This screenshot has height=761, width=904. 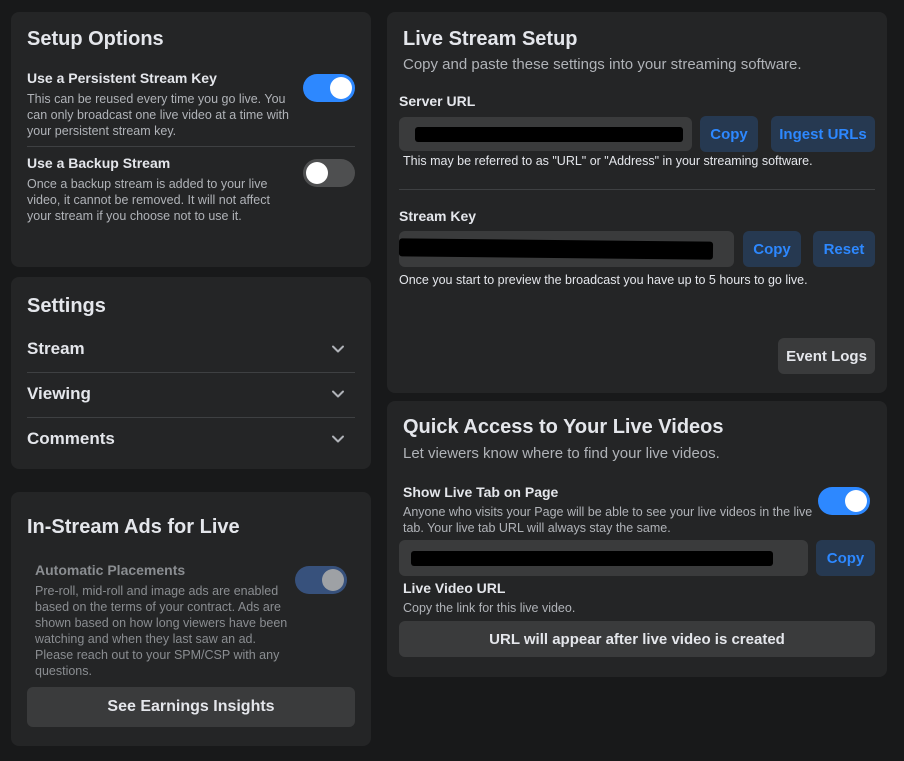 I want to click on copy-live-tab-url-button: Copy, so click(x=845, y=558).